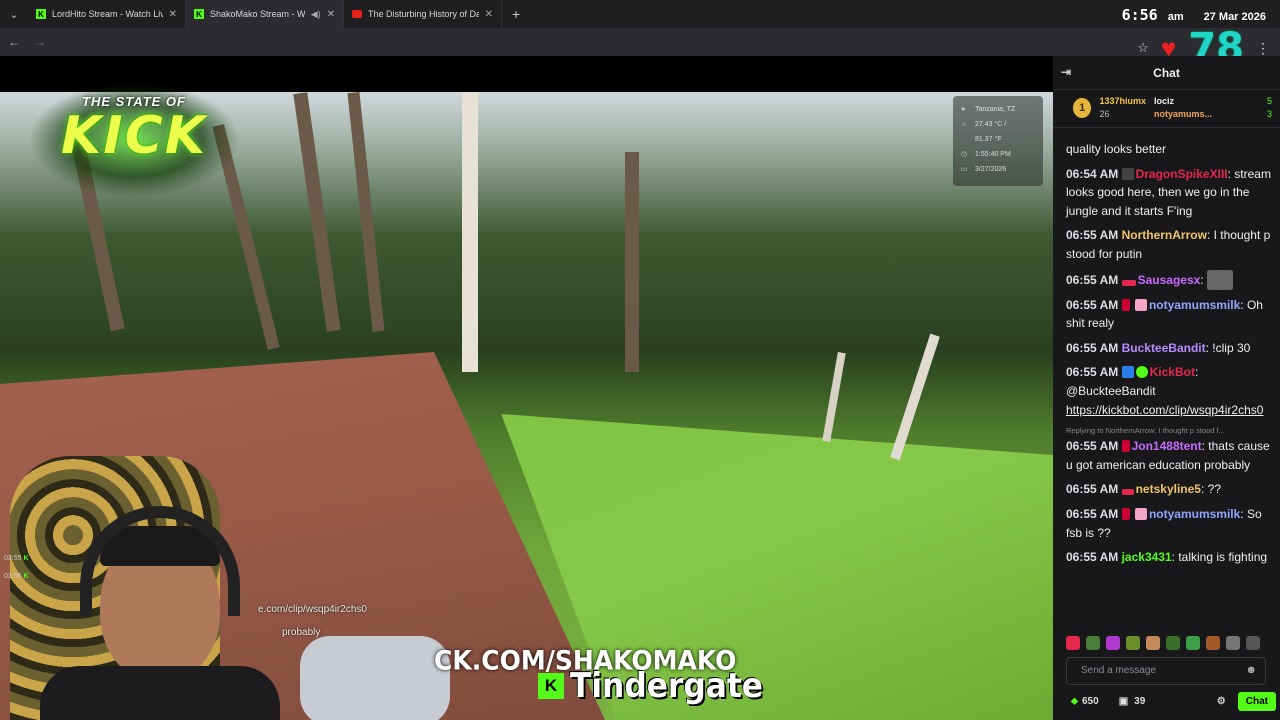  I want to click on message-user: Sausagesx, so click(1169, 280).